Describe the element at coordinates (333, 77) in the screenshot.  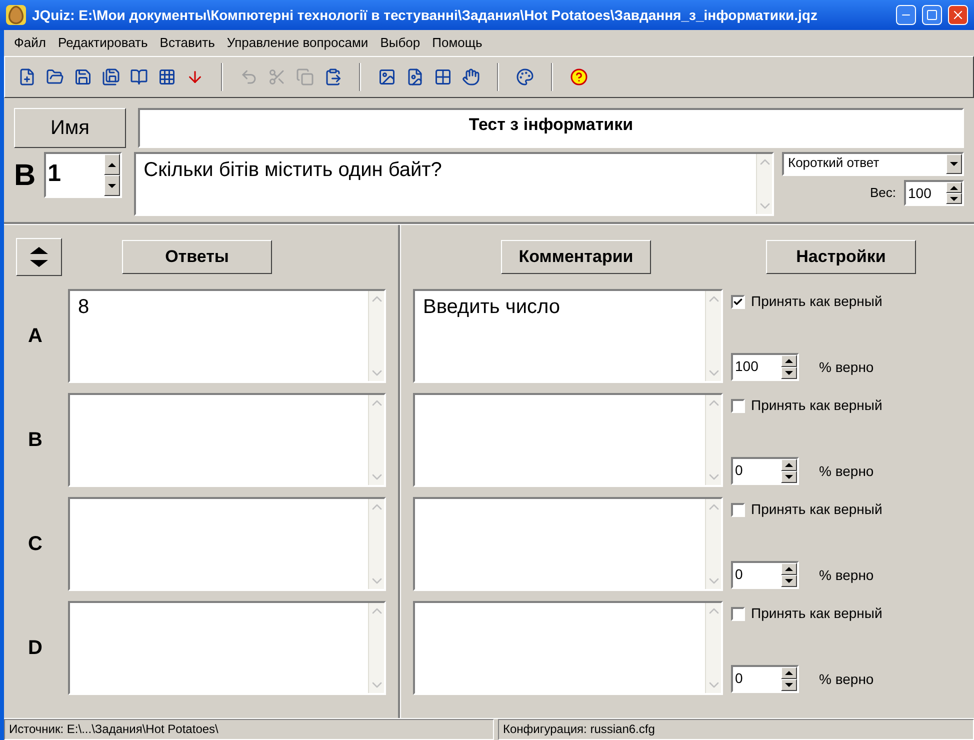
I see `paste-icon` at that location.